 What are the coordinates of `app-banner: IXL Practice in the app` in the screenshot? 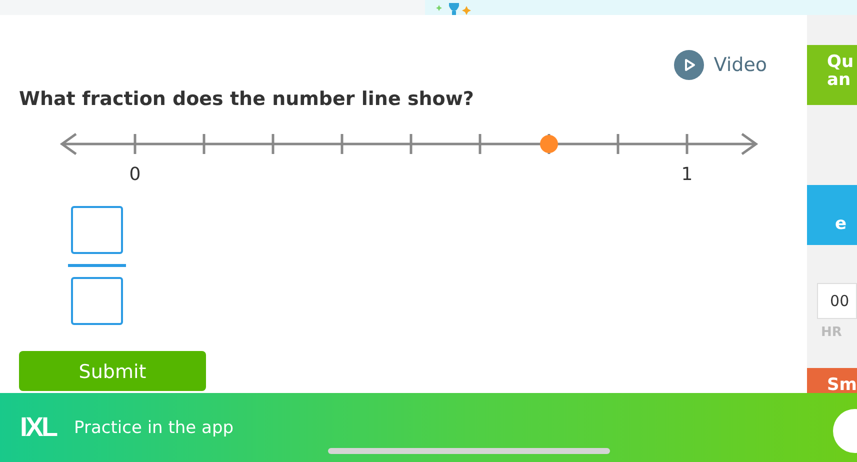 It's located at (428, 427).